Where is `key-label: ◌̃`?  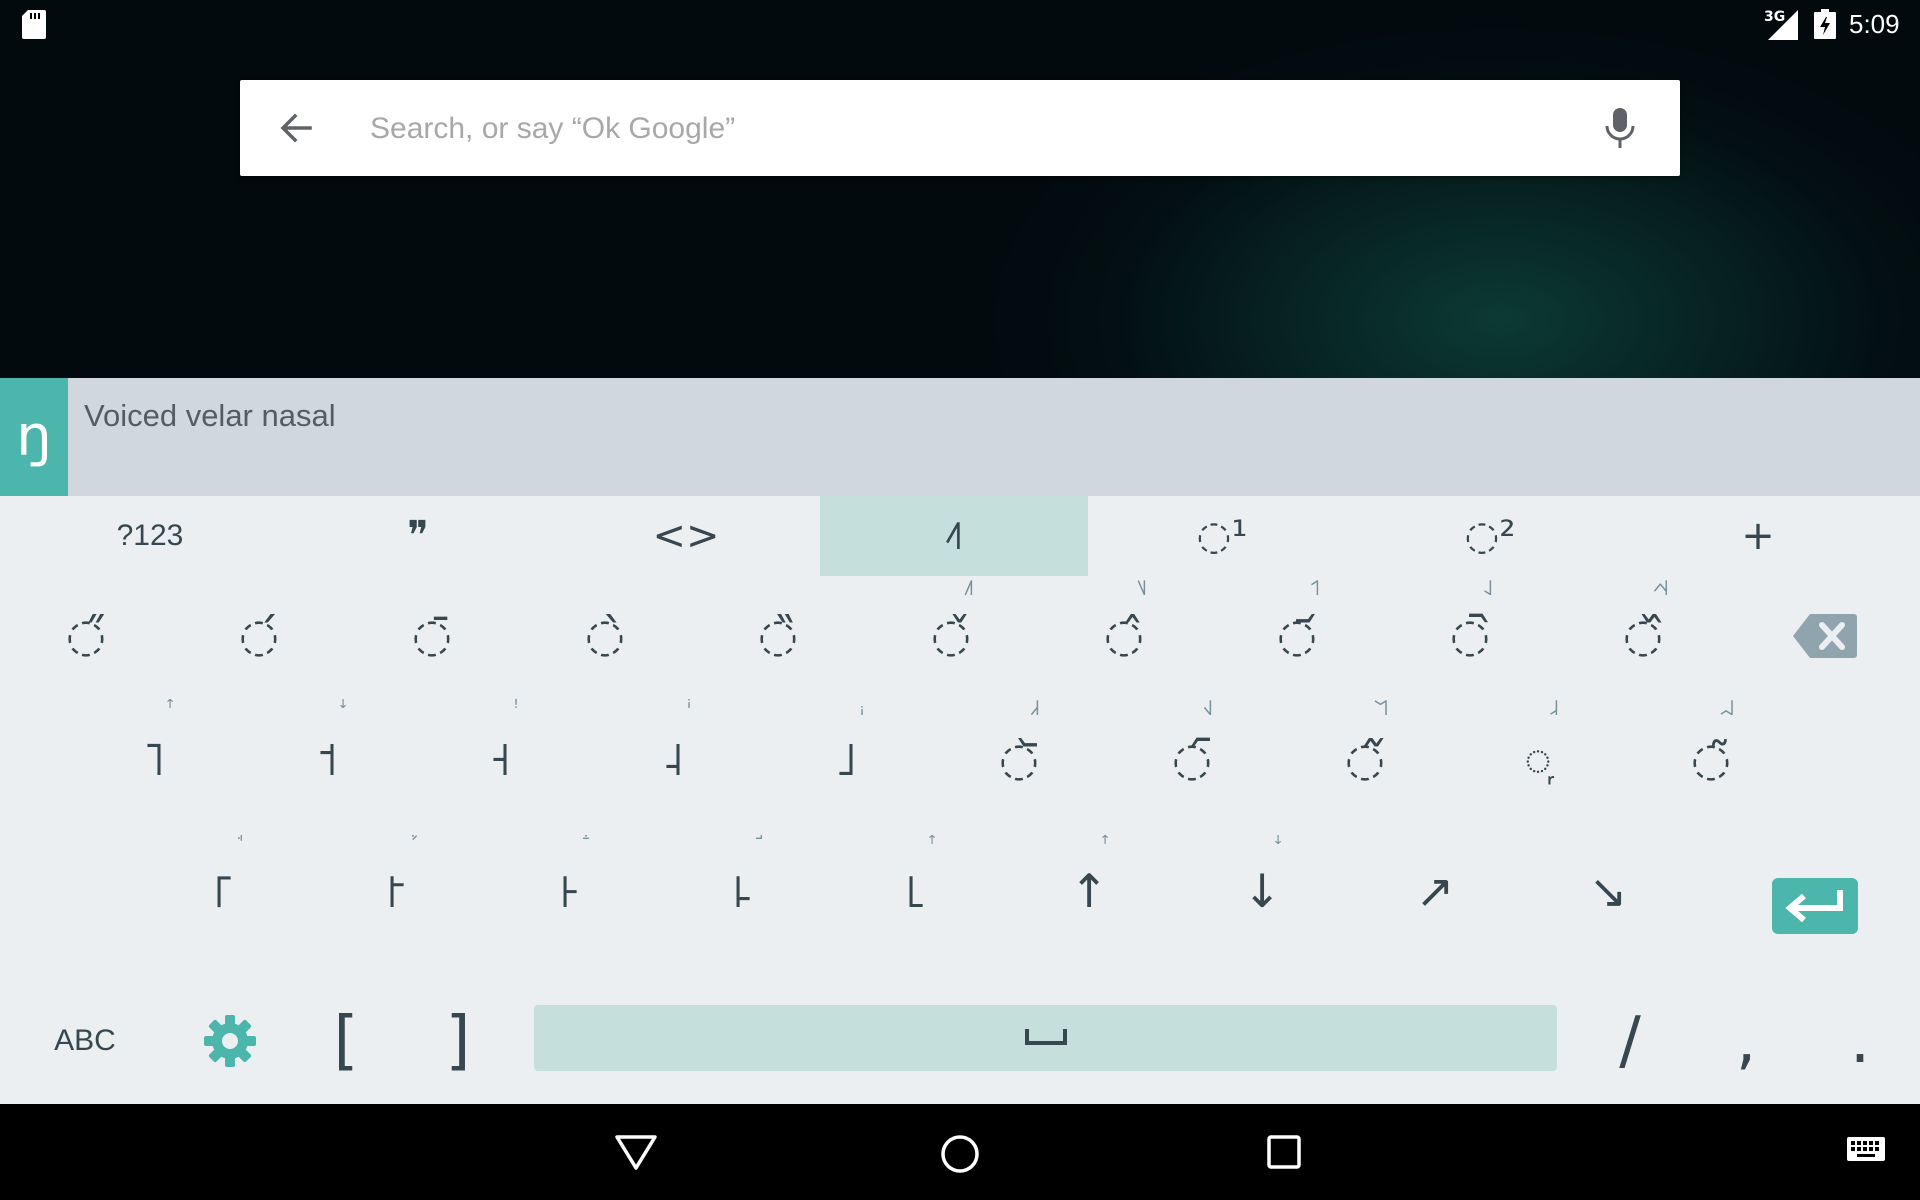 key-label: ◌̃ is located at coordinates (1711, 759).